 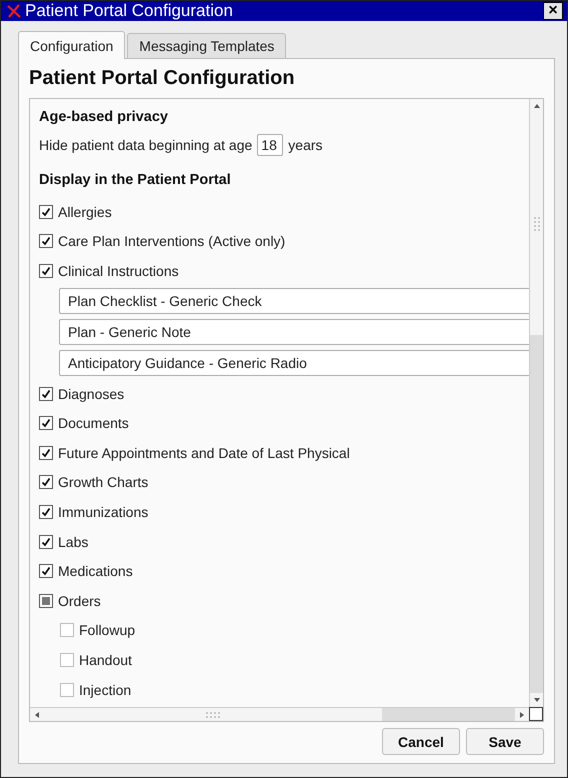 I want to click on horizontal-scrollbar, so click(x=279, y=714).